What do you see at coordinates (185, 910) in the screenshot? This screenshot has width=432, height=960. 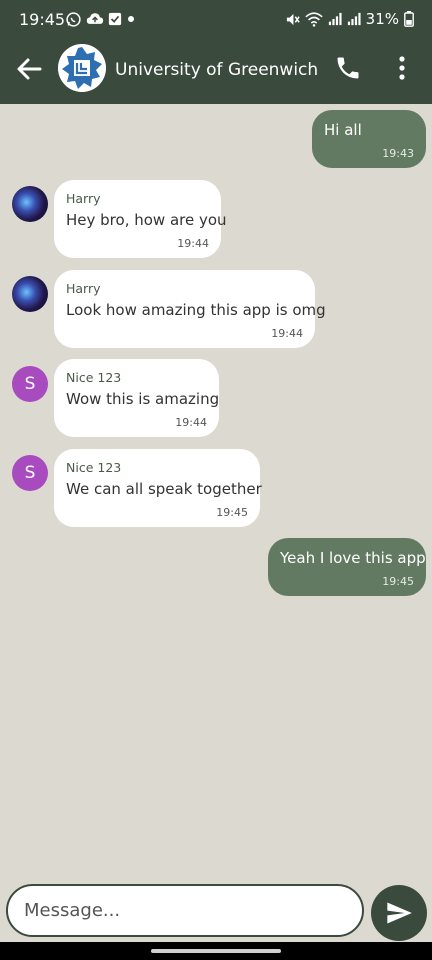 I see `message-input` at bounding box center [185, 910].